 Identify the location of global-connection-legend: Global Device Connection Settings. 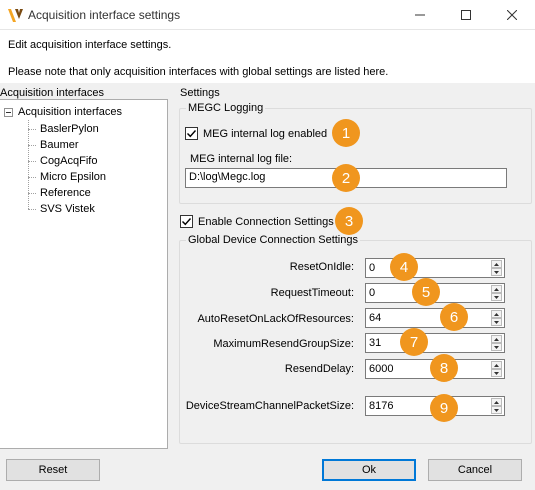
(273, 240).